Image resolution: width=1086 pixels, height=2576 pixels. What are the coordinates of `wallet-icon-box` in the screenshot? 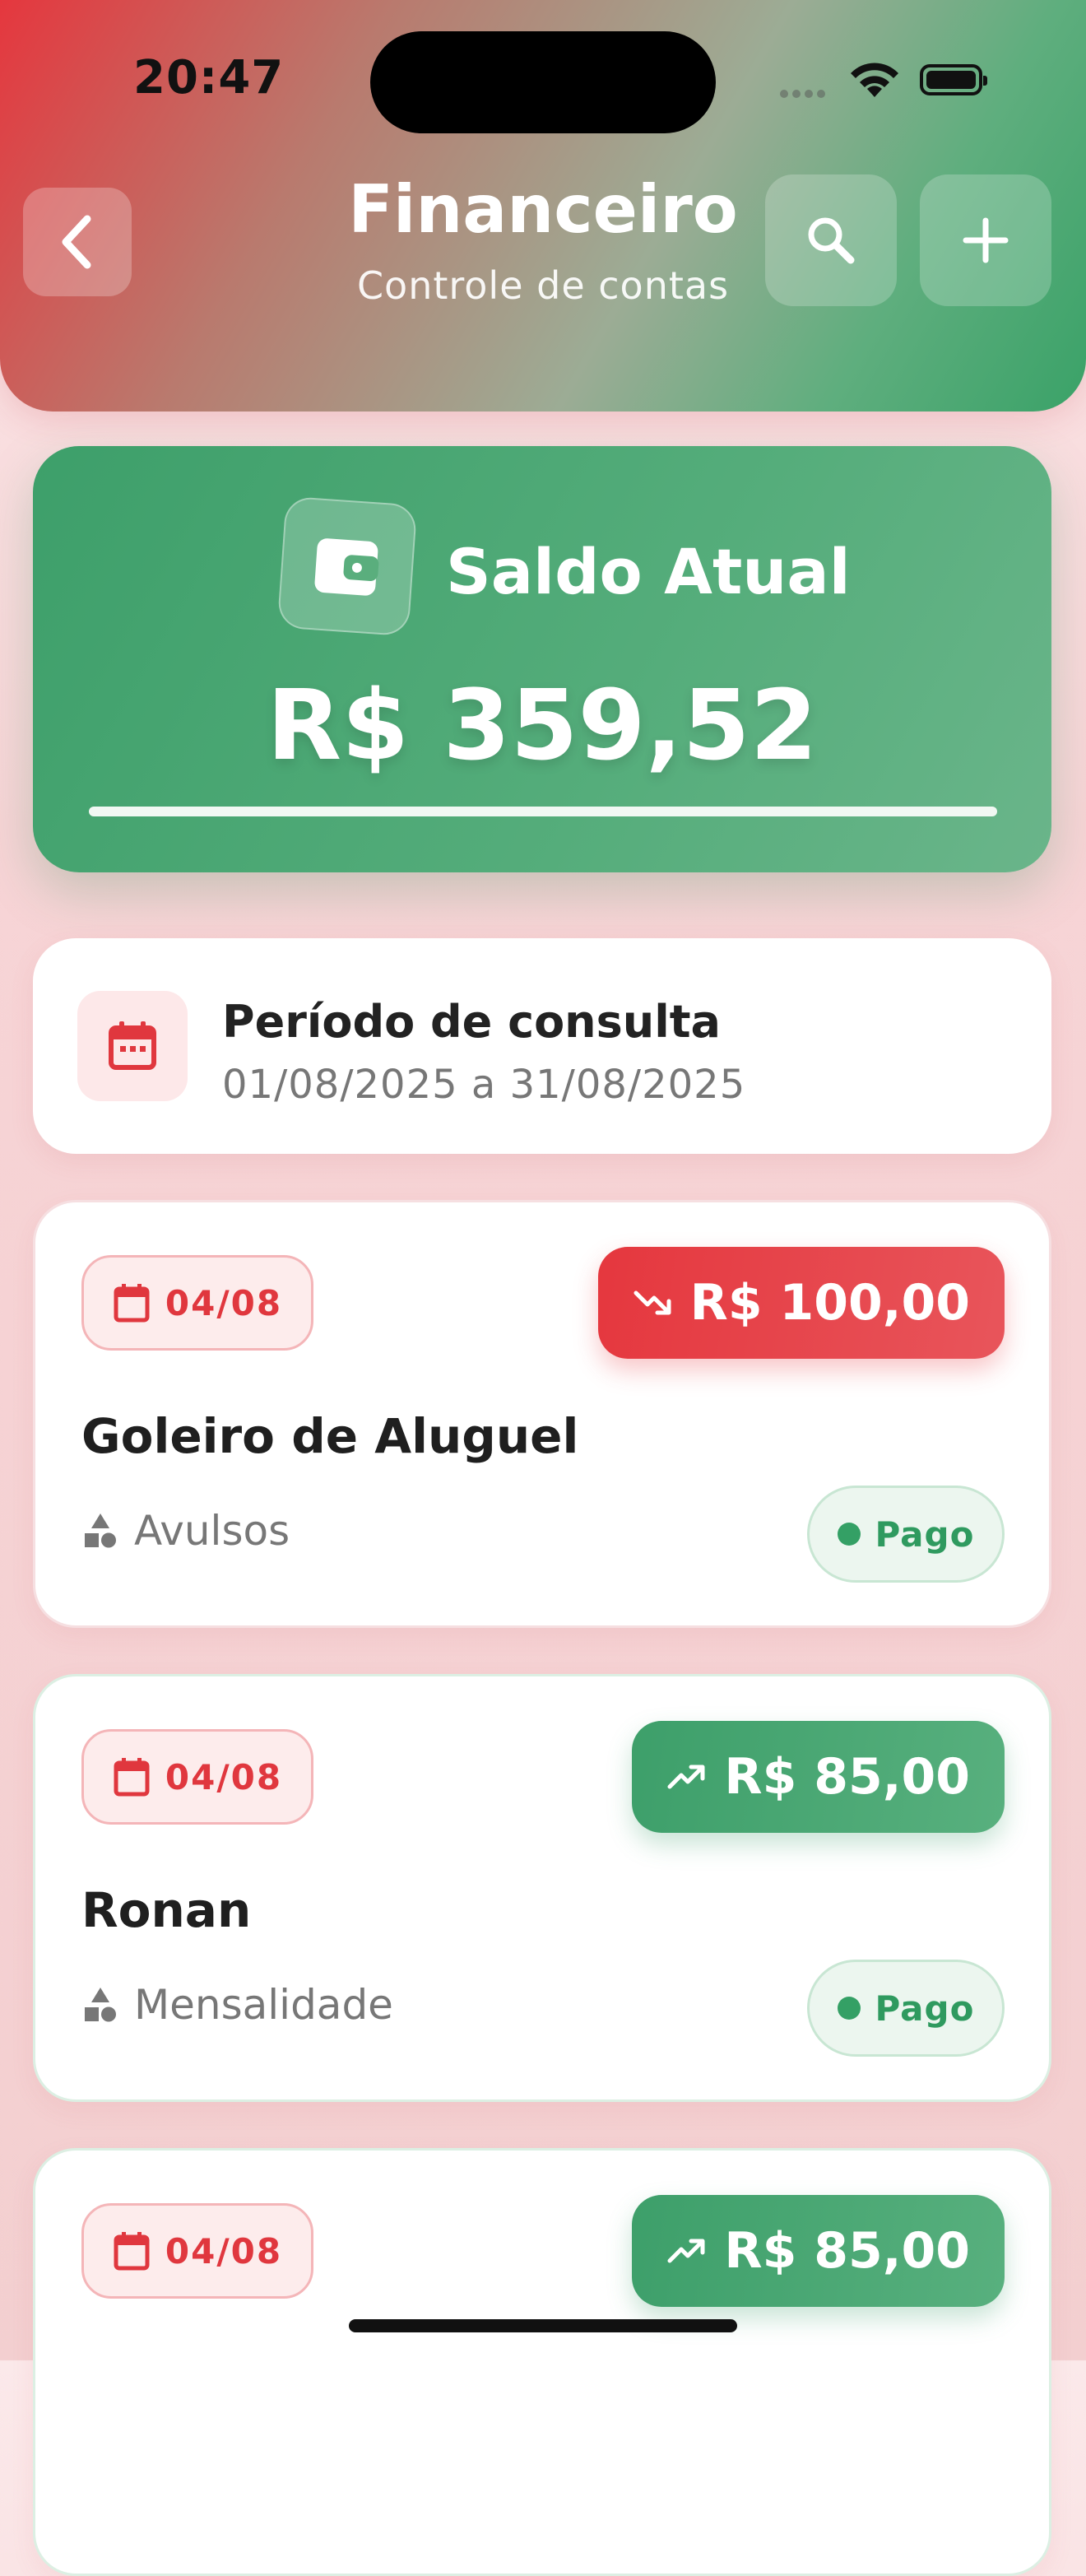 It's located at (347, 566).